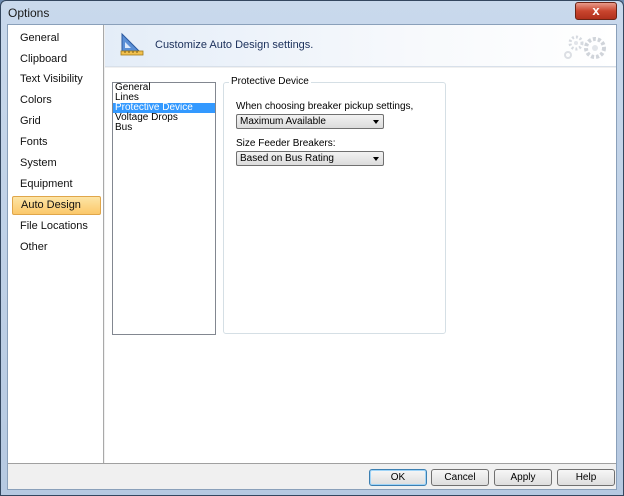 This screenshot has width=624, height=496. I want to click on ok-button: OK, so click(398, 477).